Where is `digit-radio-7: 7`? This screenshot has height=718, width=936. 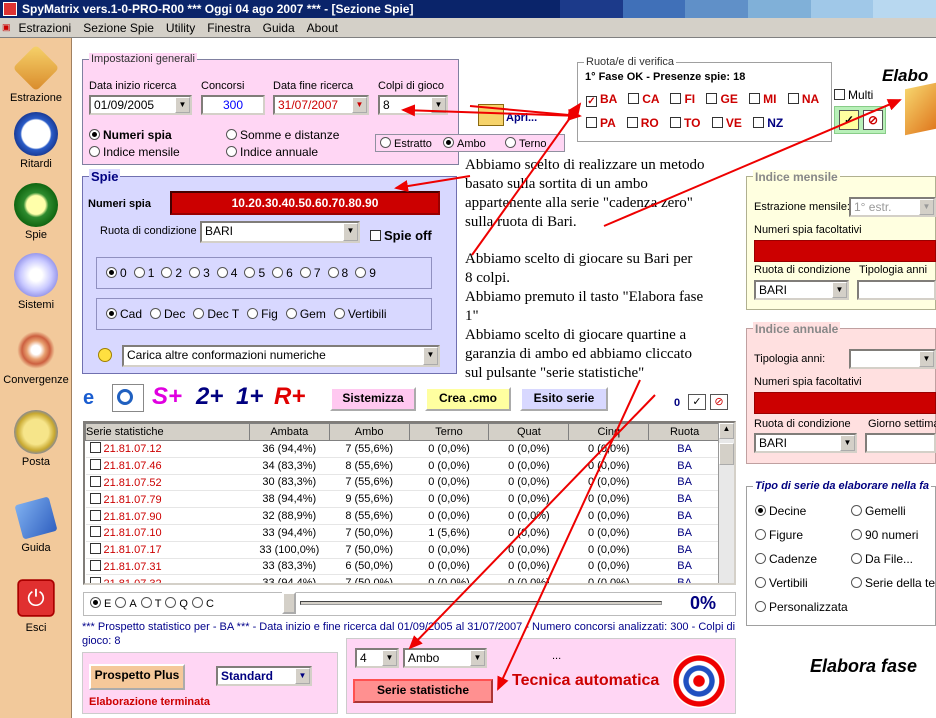
digit-radio-7: 7 is located at coordinates (310, 273).